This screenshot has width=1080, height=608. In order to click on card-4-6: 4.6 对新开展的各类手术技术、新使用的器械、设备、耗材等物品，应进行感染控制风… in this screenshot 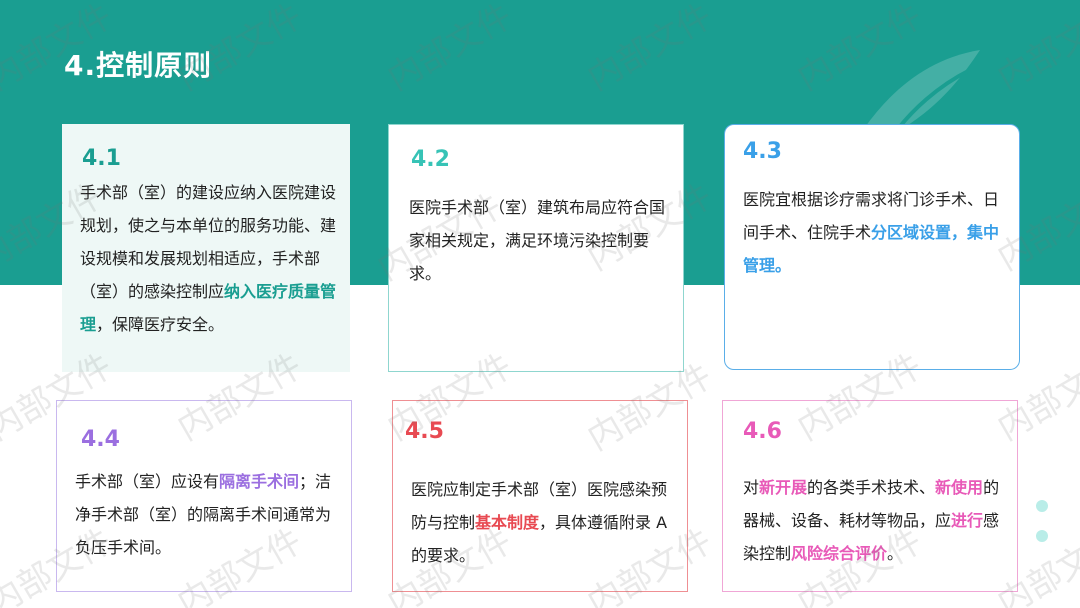, I will do `click(870, 496)`.